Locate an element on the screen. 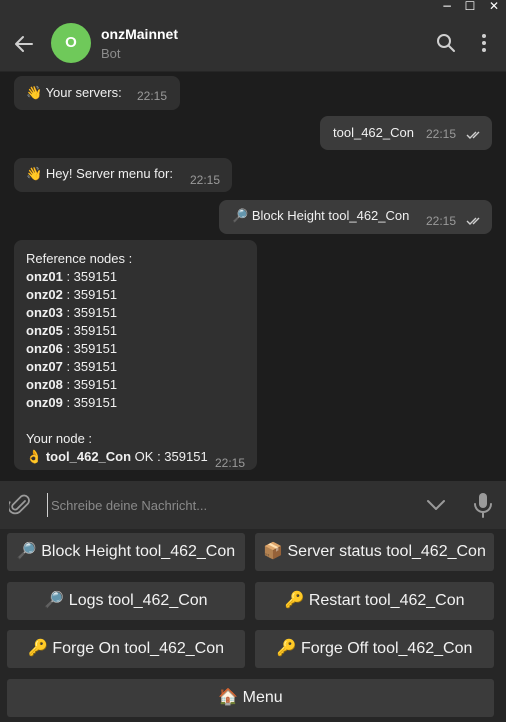 The height and width of the screenshot is (722, 506). node-line: onz05 : 359151 is located at coordinates (72, 330).